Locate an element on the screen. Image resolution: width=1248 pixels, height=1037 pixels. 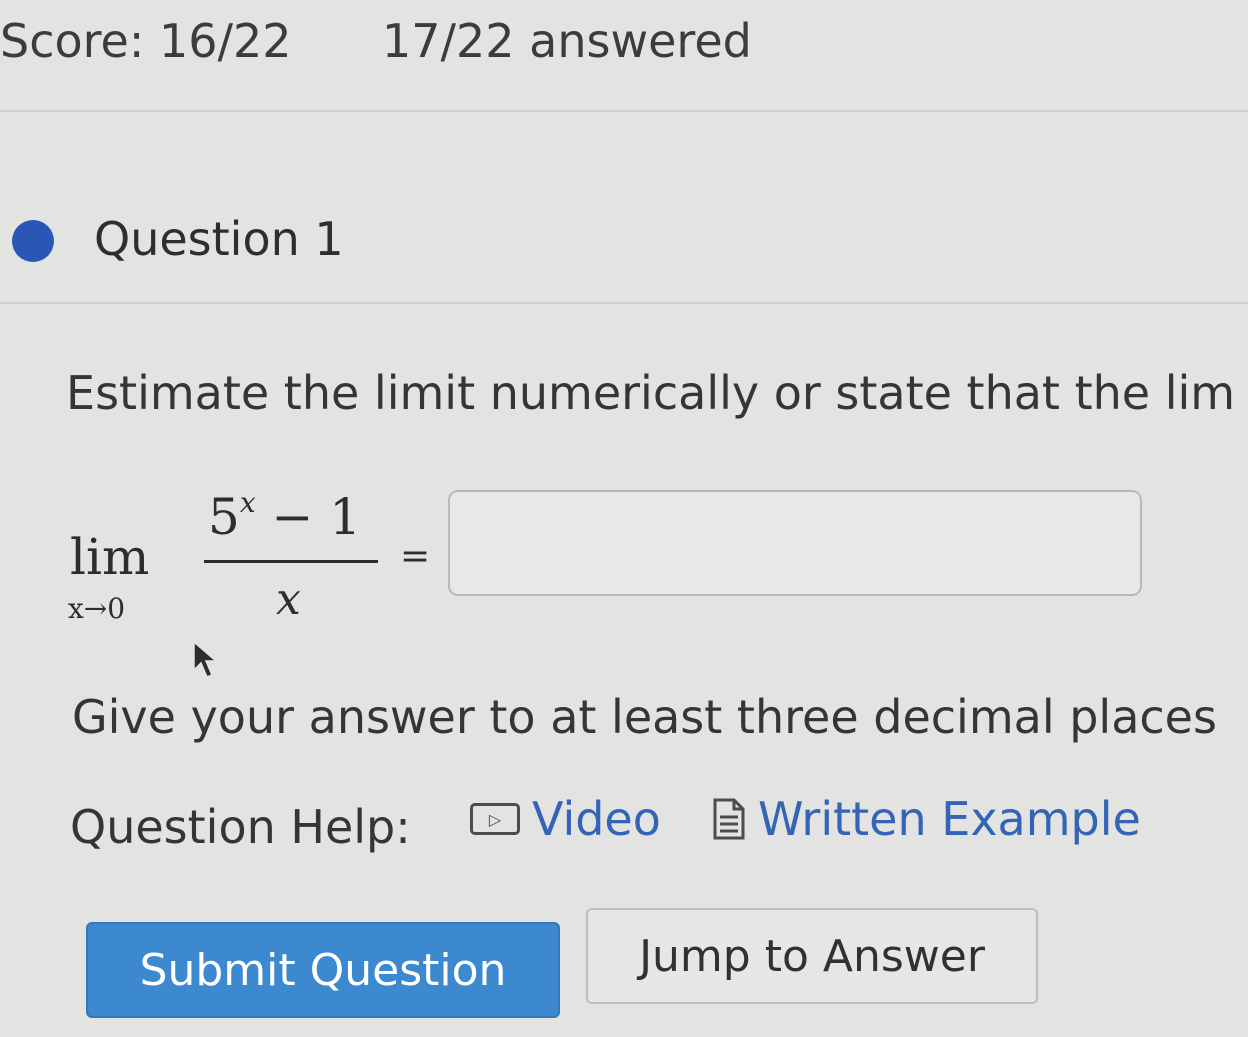
question-divider is located at coordinates (624, 303).